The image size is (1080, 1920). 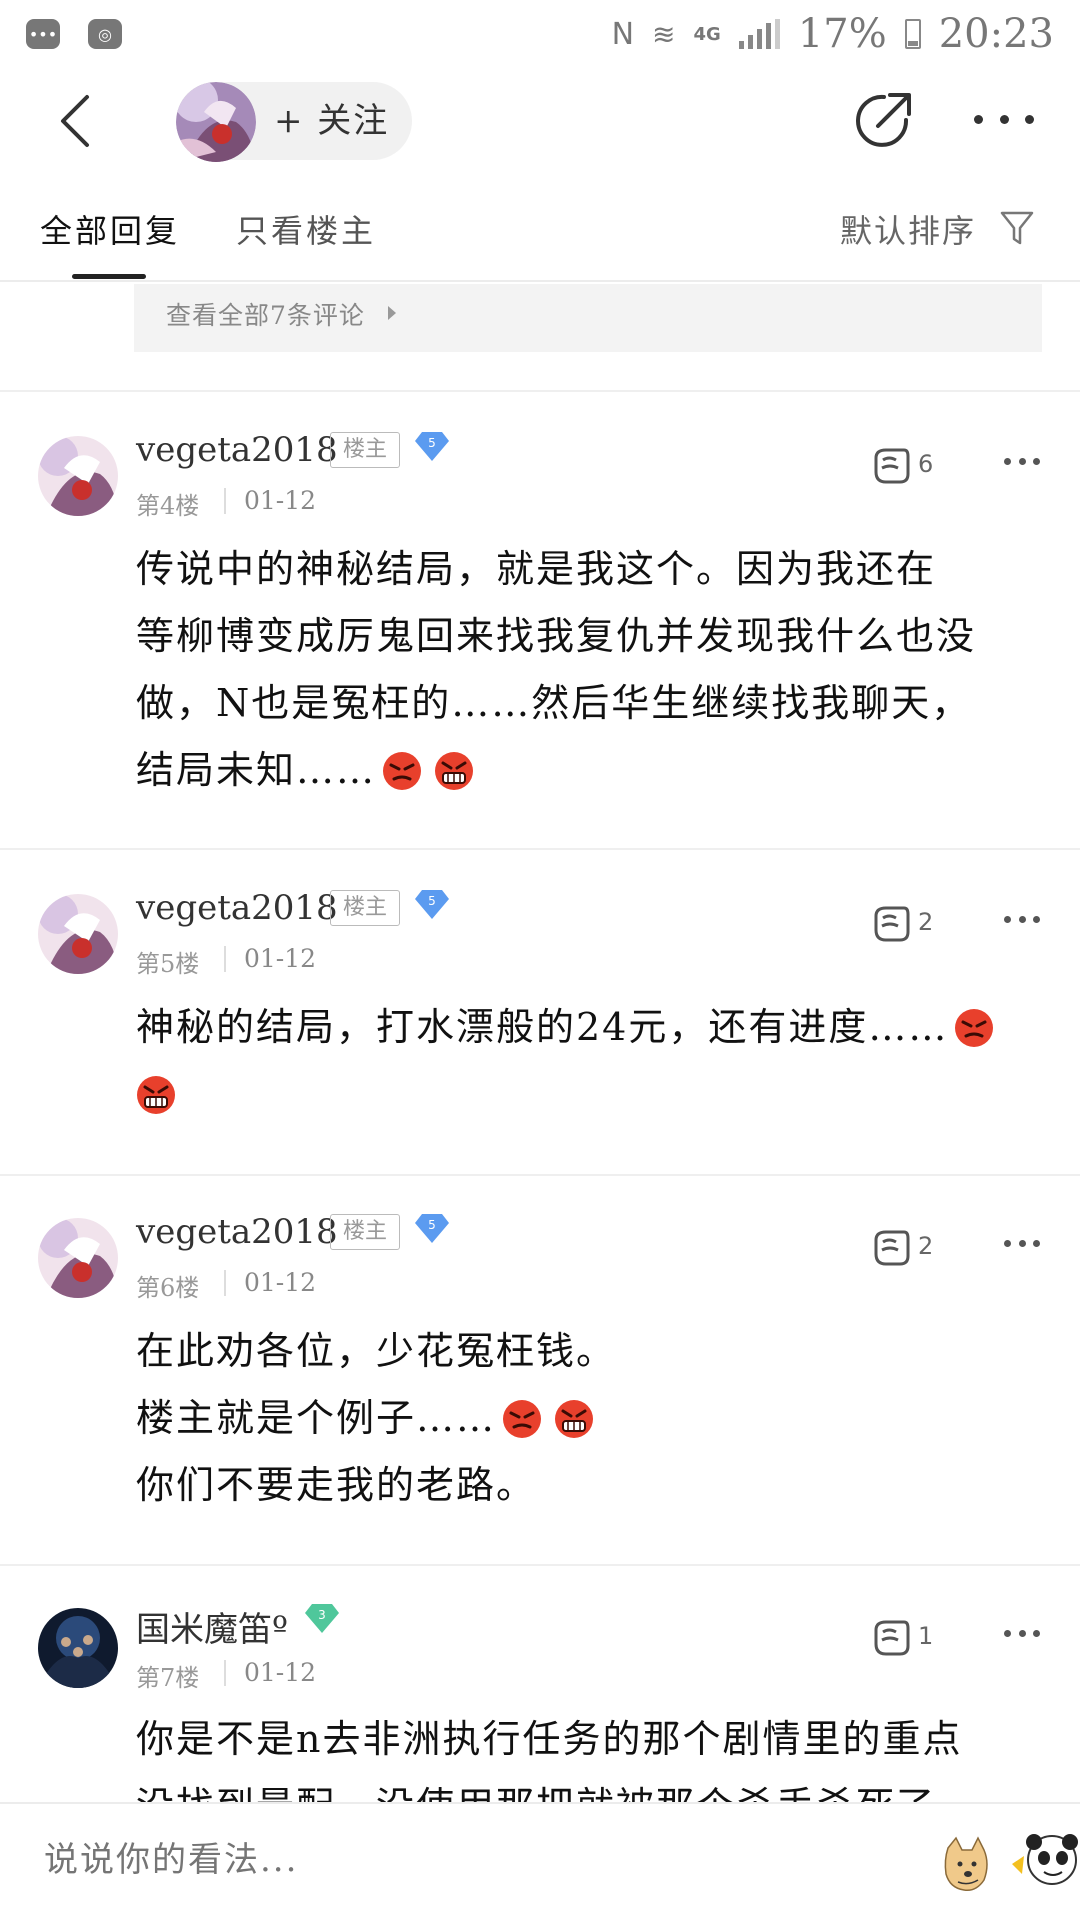 What do you see at coordinates (978, 119) in the screenshot?
I see `more-icon` at bounding box center [978, 119].